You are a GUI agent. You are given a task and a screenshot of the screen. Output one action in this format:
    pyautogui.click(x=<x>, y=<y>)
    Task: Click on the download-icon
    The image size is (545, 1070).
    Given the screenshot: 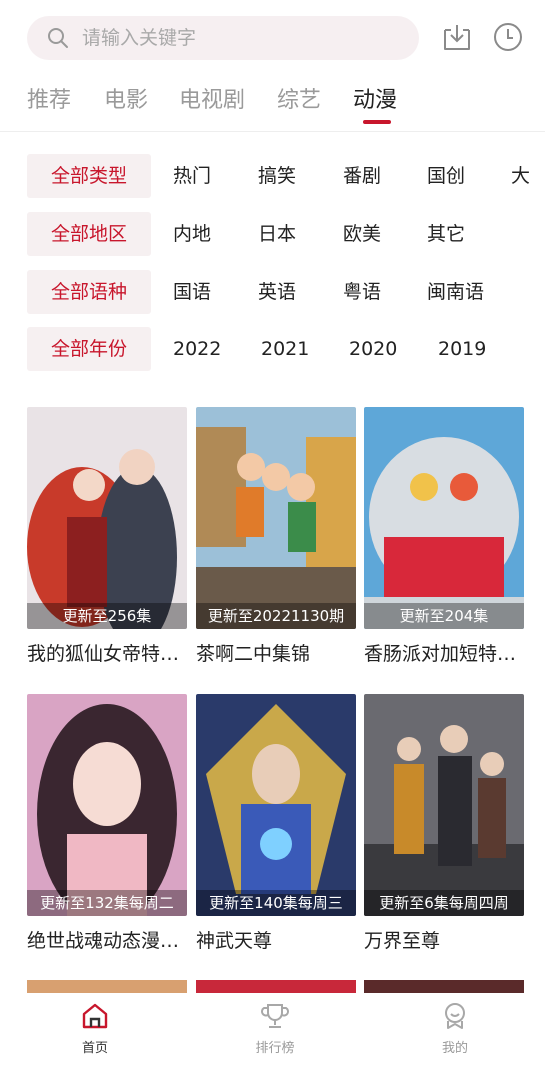 What is the action you would take?
    pyautogui.click(x=457, y=37)
    